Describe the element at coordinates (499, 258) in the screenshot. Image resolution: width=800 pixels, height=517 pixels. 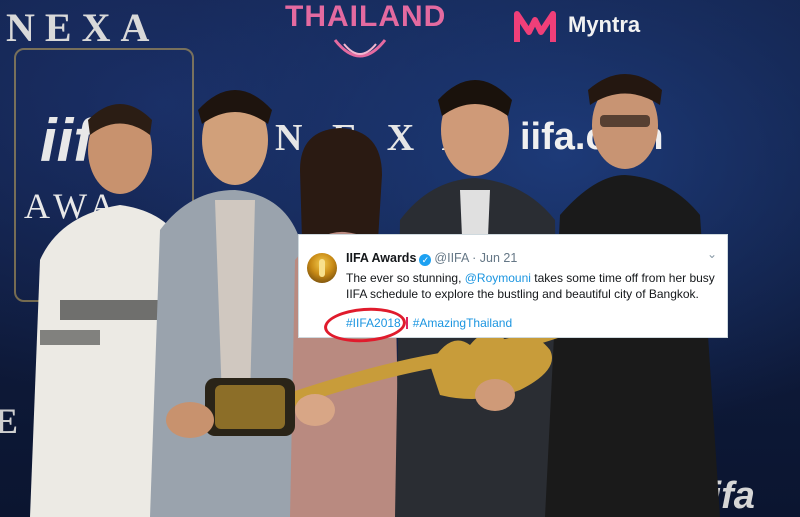
I see `tweet-date: Jun 21` at that location.